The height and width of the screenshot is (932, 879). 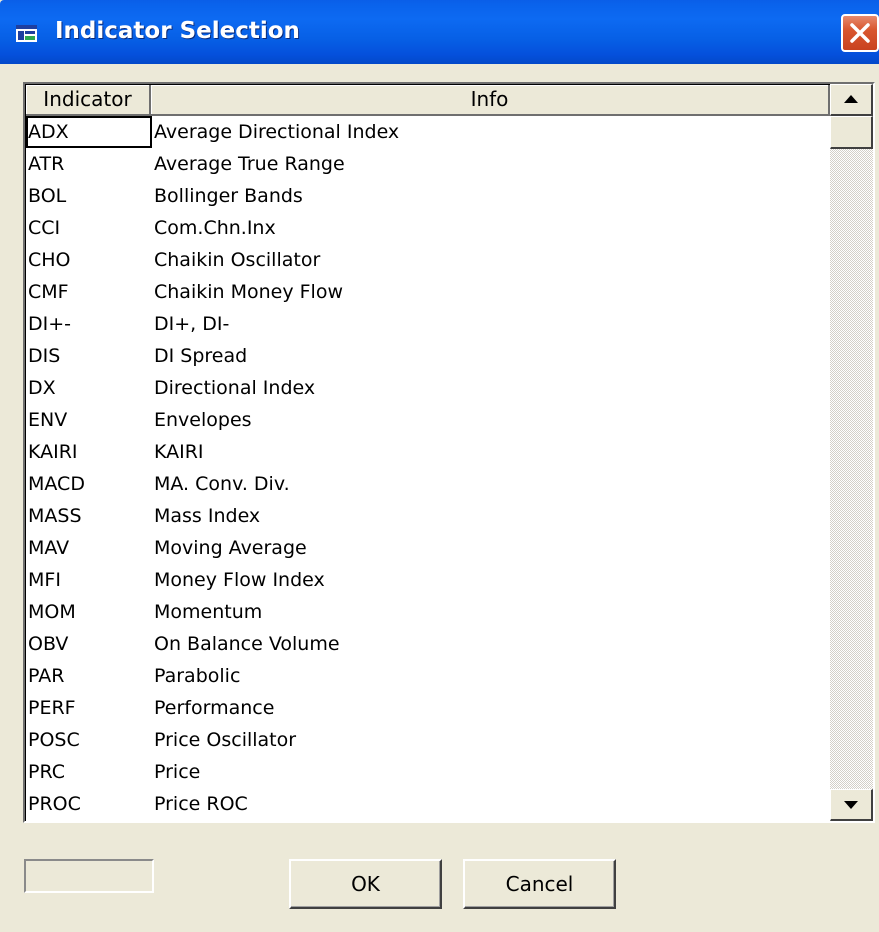 I want to click on info-cell: DI+, DI-, so click(x=489, y=324).